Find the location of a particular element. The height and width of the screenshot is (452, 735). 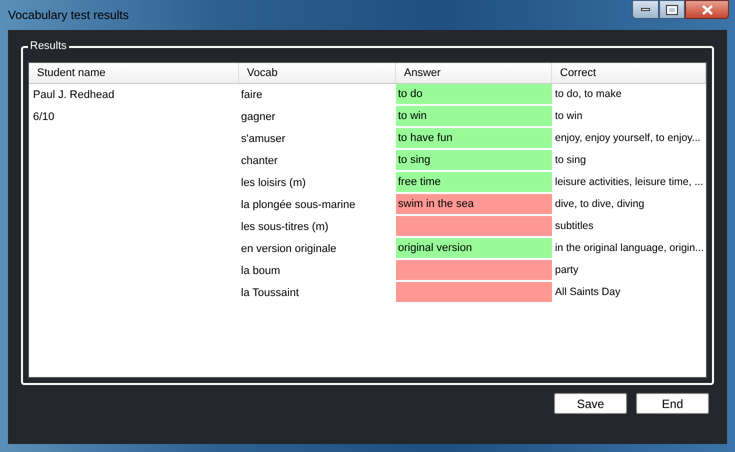

student-cell-text: 6/10 is located at coordinates (43, 117).